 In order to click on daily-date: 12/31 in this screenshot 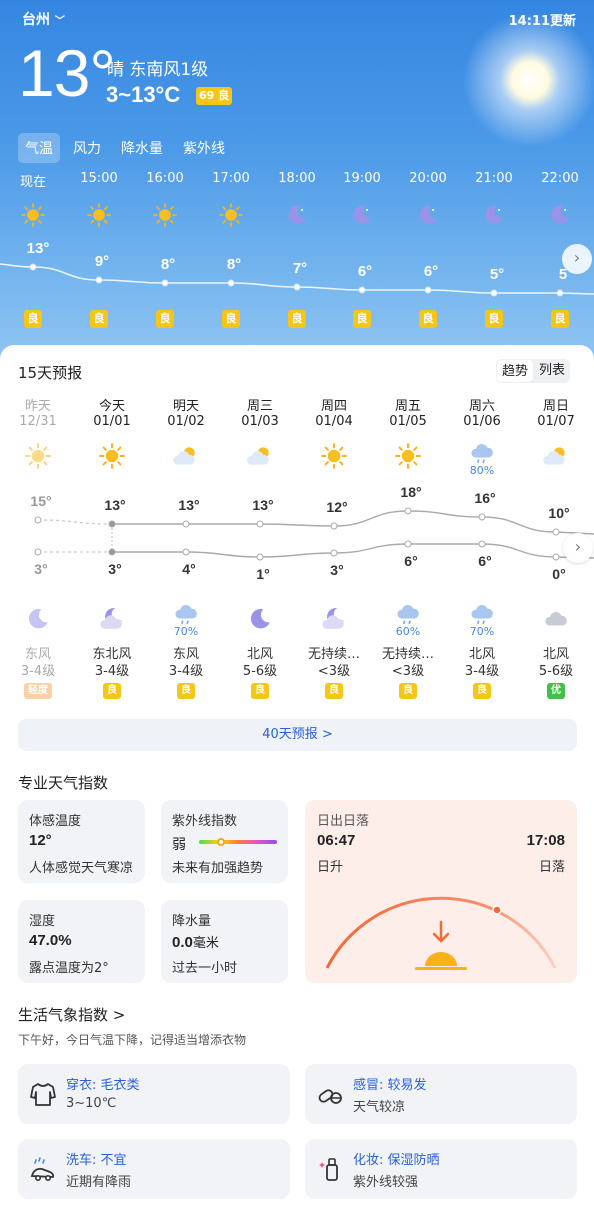, I will do `click(38, 421)`.